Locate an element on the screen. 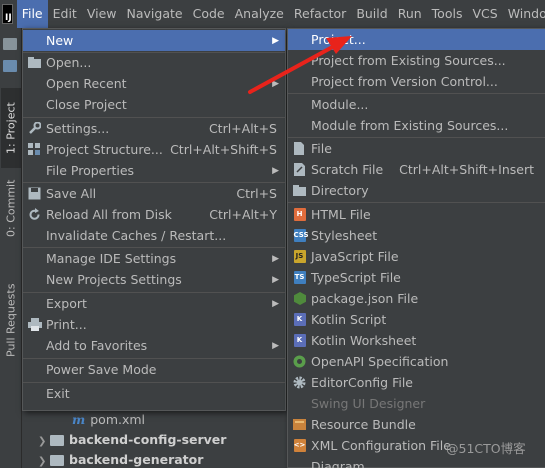 Image resolution: width=545 pixels, height=468 pixels. menu-item-settings: Settings... Ctrl+Alt+S is located at coordinates (154, 128).